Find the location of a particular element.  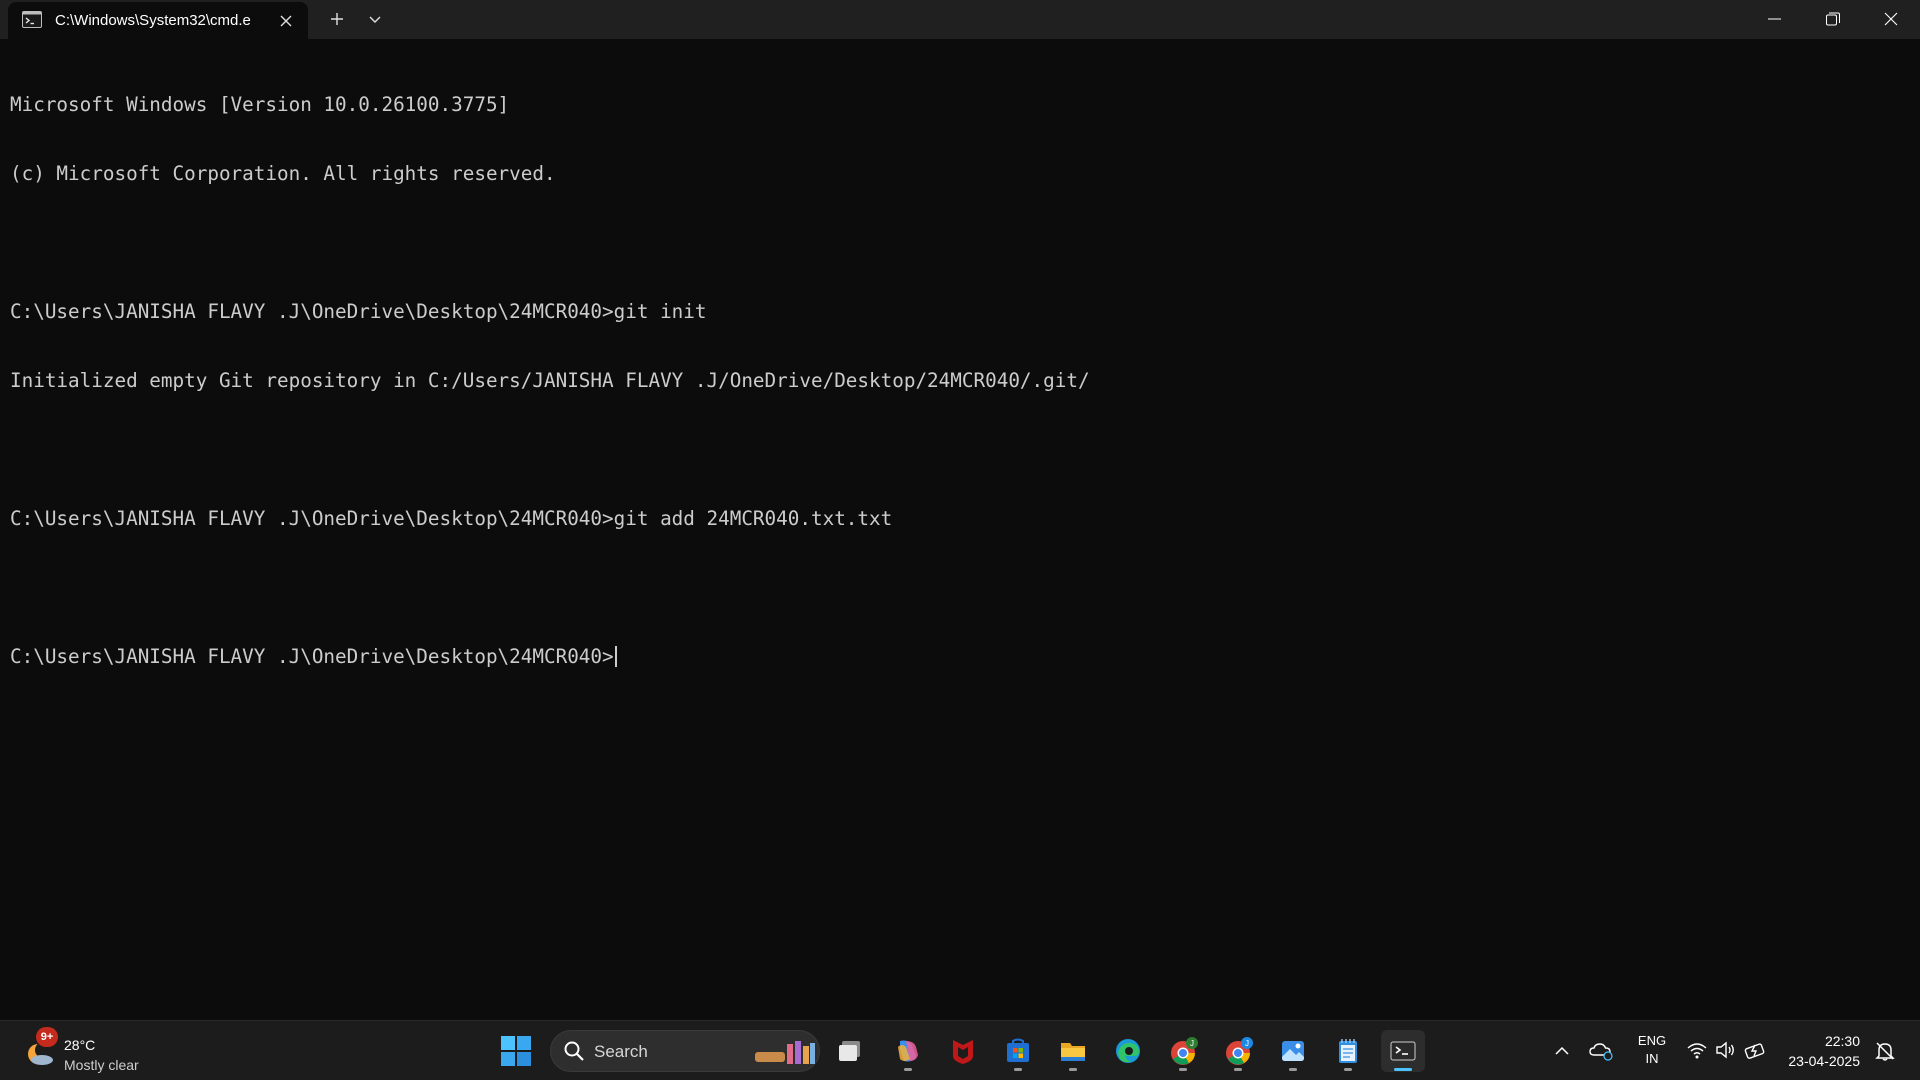

edge-button is located at coordinates (1128, 1051).